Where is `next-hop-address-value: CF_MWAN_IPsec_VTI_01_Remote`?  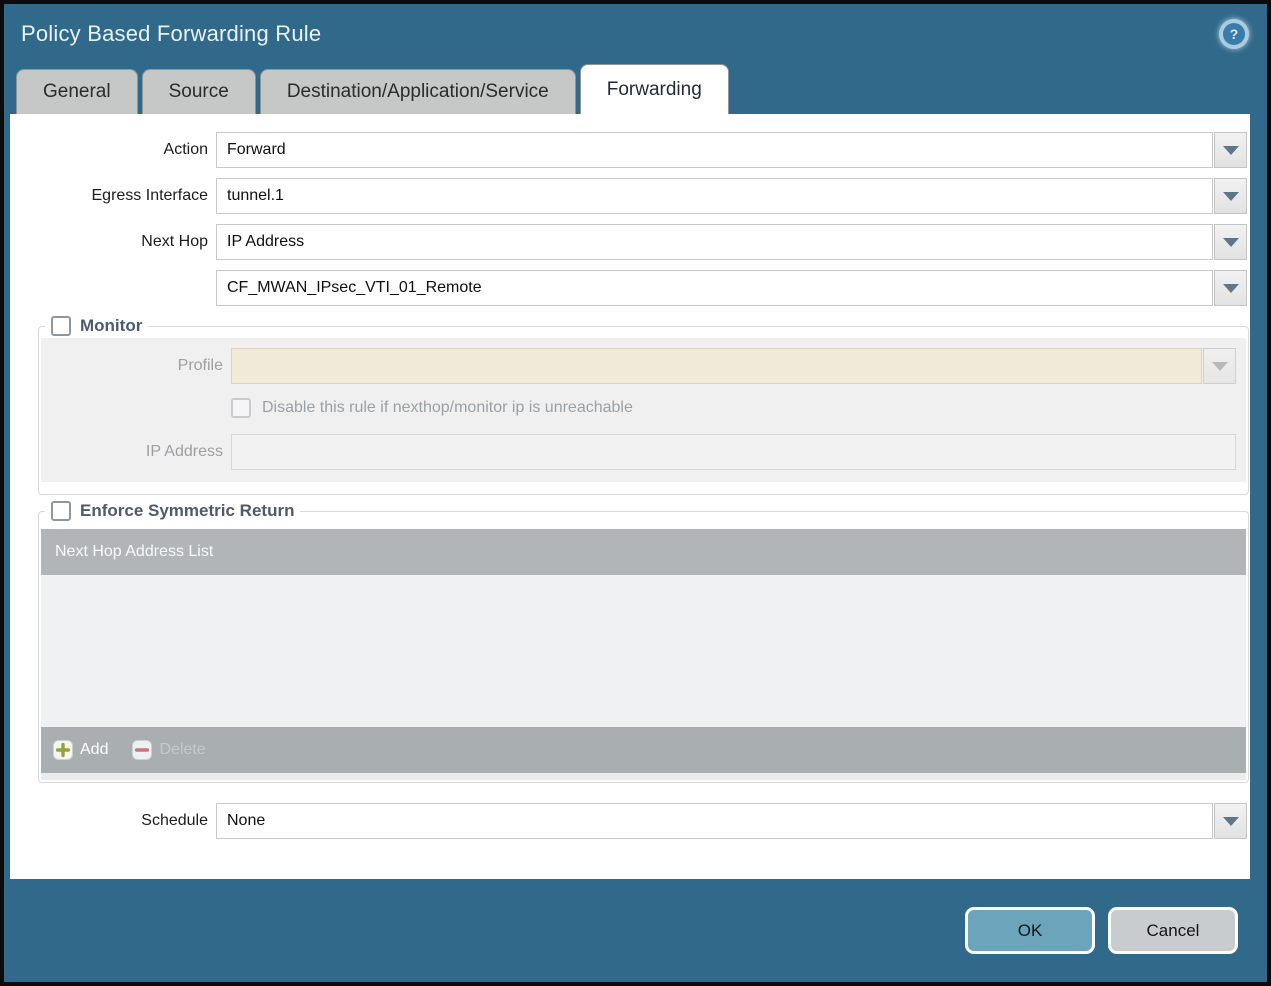
next-hop-address-value: CF_MWAN_IPsec_VTI_01_Remote is located at coordinates (714, 288).